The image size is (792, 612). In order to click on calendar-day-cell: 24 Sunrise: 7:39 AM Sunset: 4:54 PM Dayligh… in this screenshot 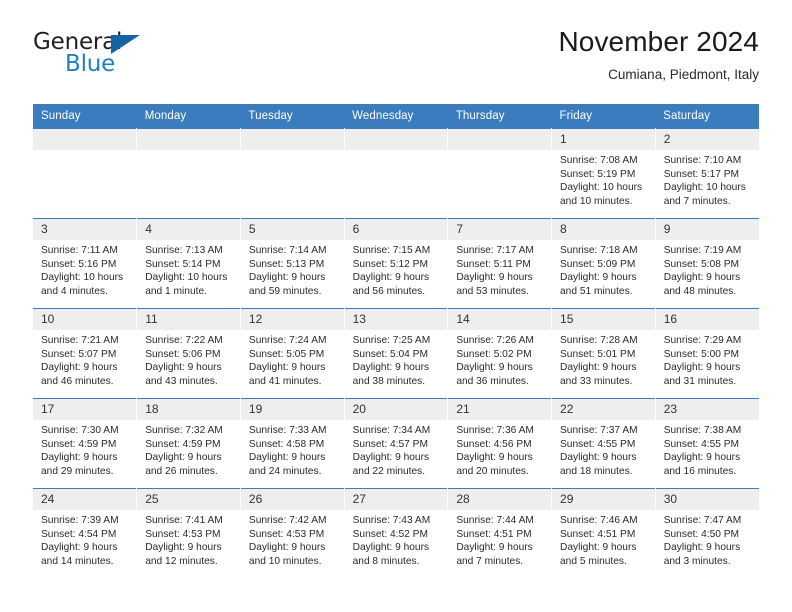, I will do `click(85, 533)`.